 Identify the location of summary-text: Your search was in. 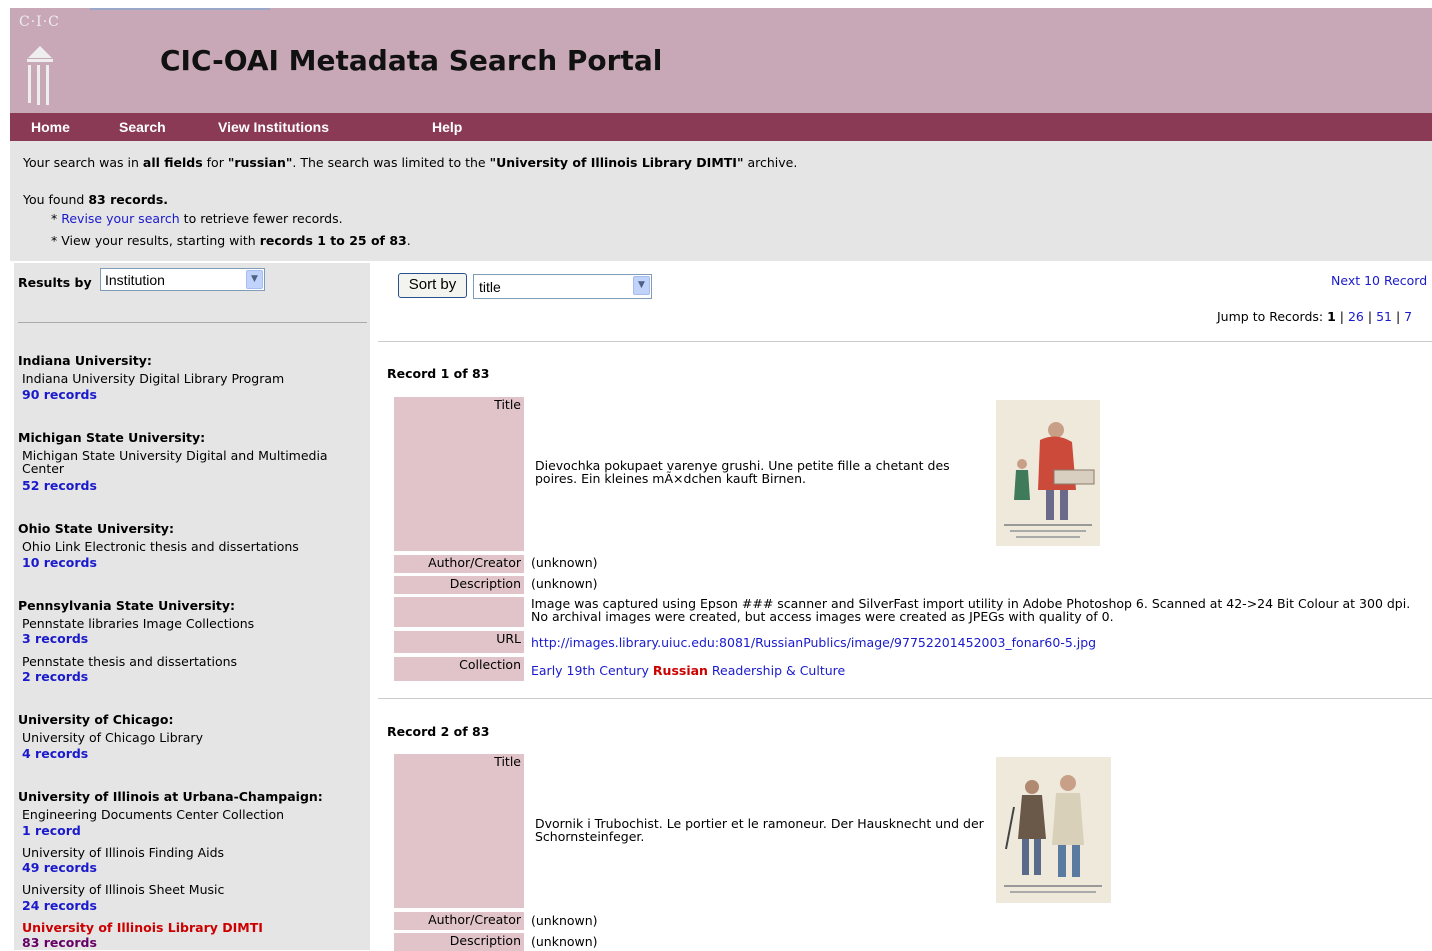
(83, 162).